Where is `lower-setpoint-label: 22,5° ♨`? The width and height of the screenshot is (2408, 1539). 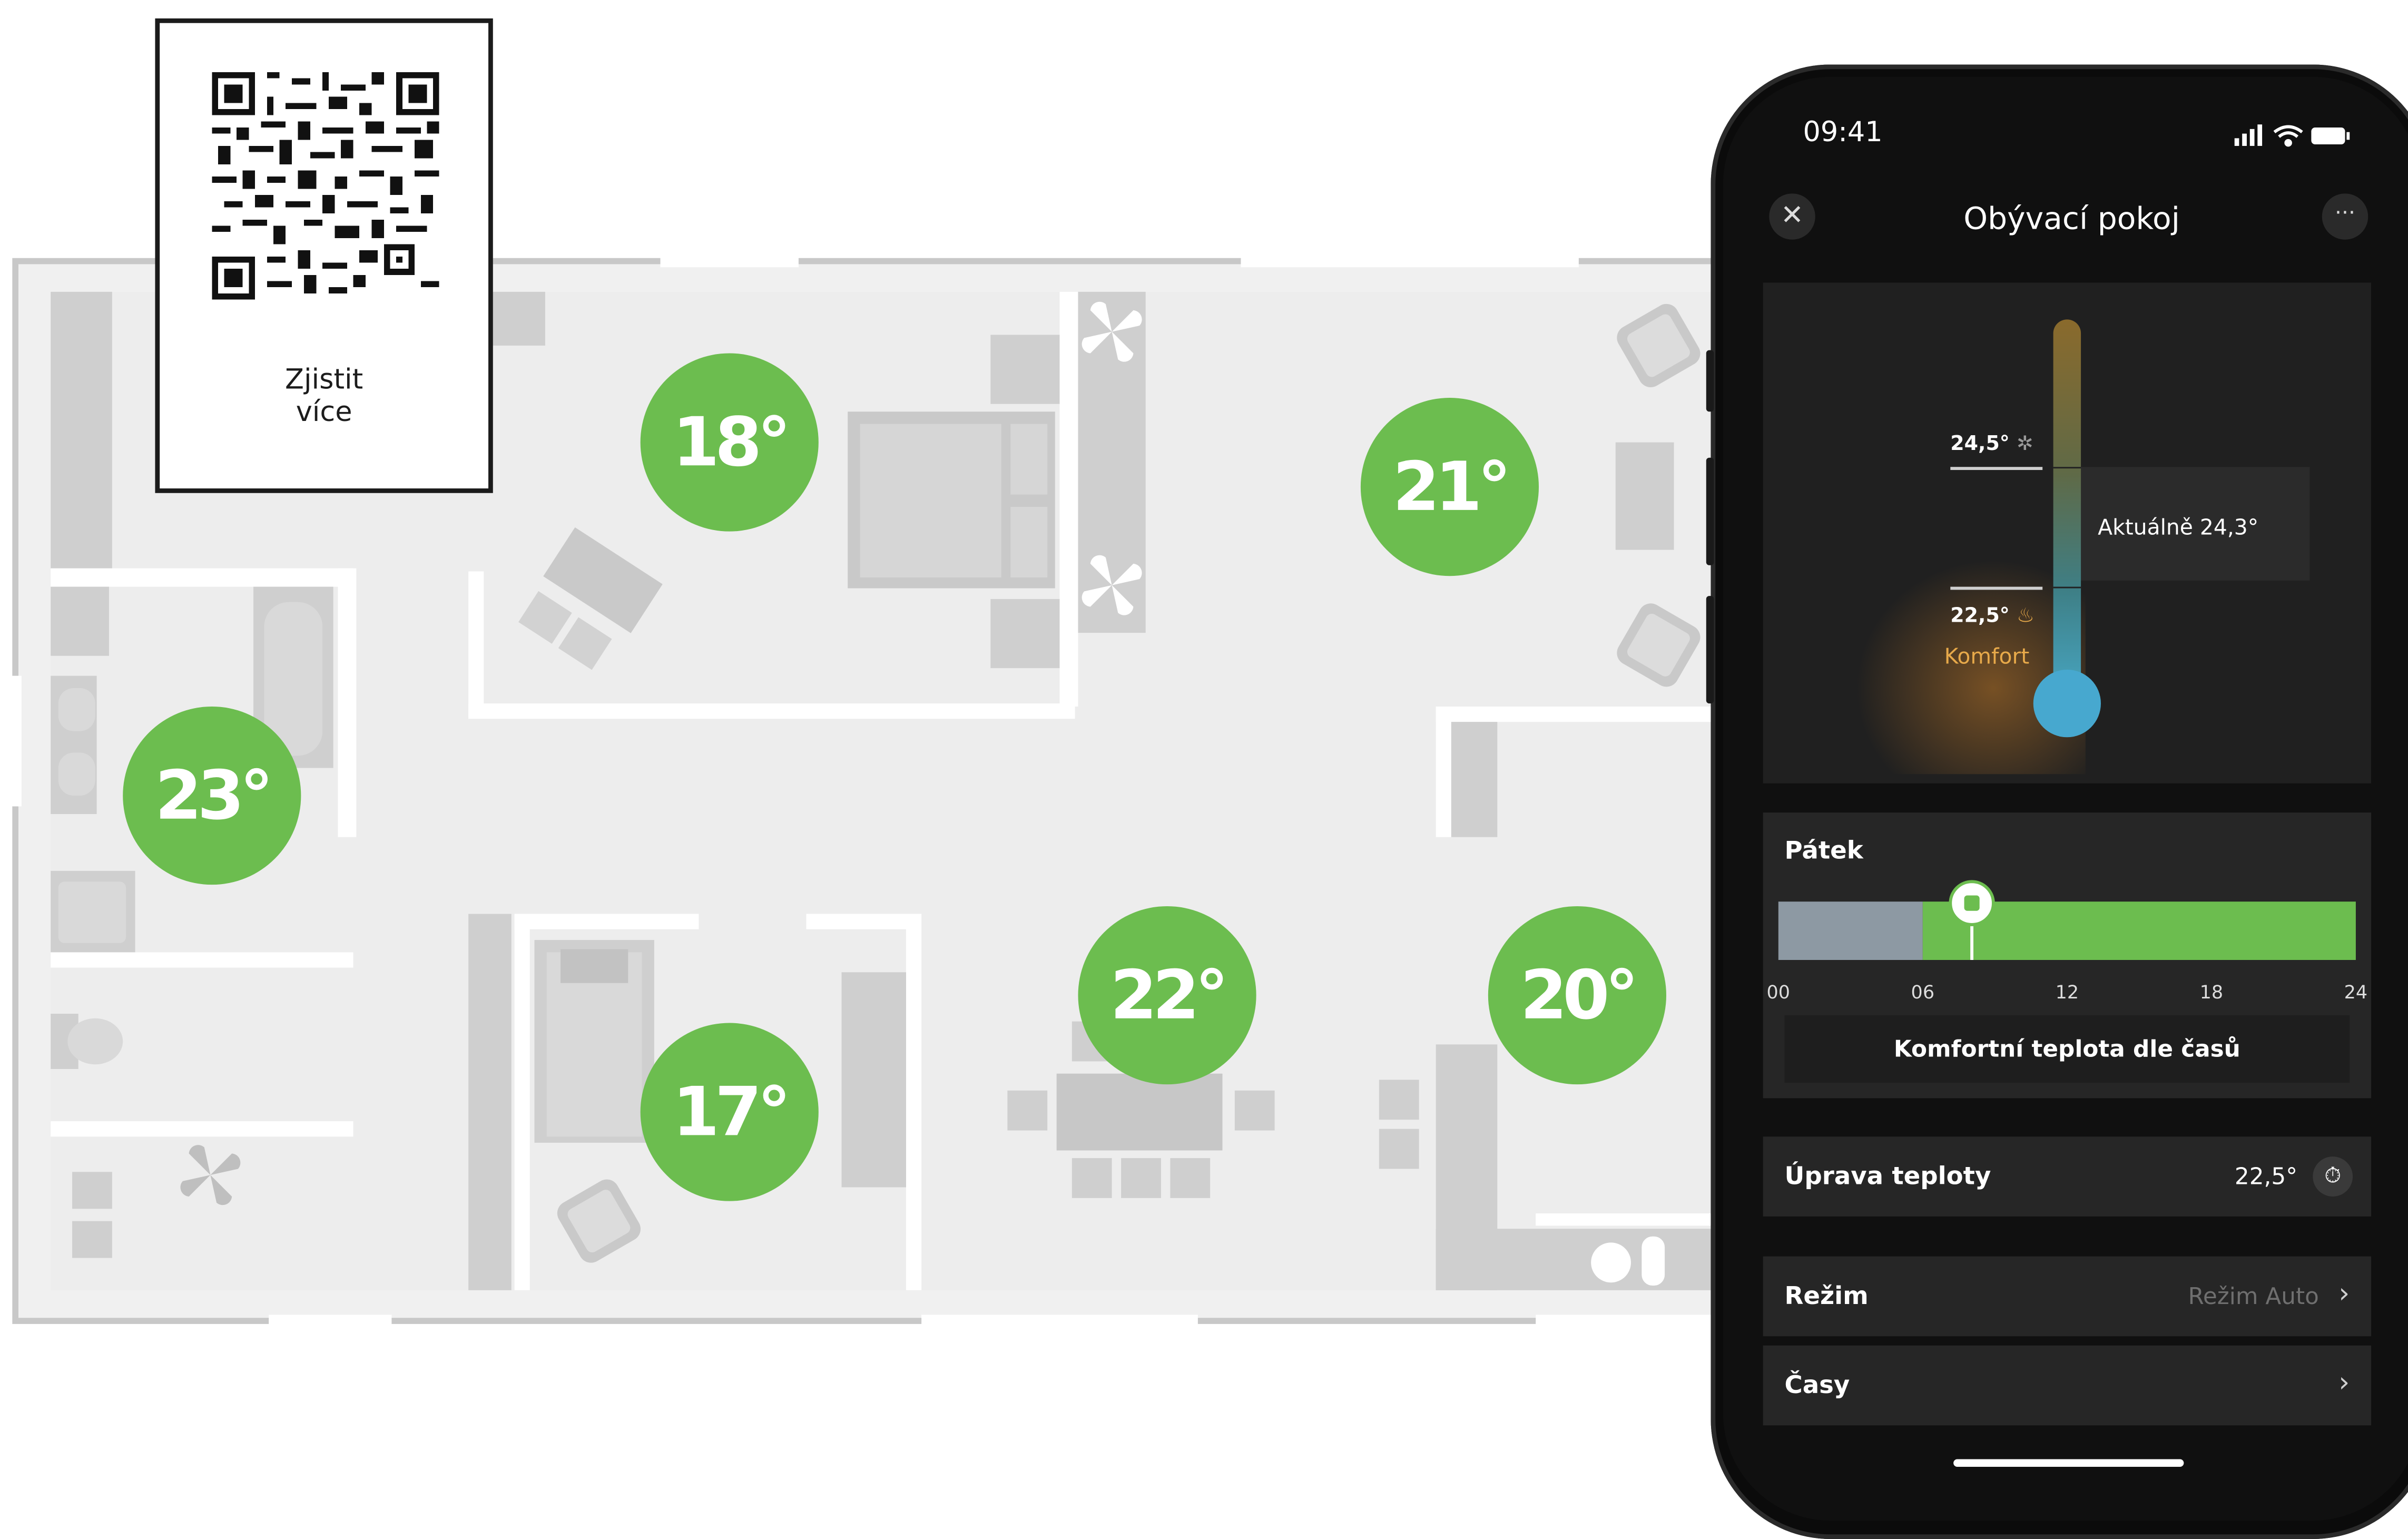 lower-setpoint-label: 22,5° ♨ is located at coordinates (1992, 617).